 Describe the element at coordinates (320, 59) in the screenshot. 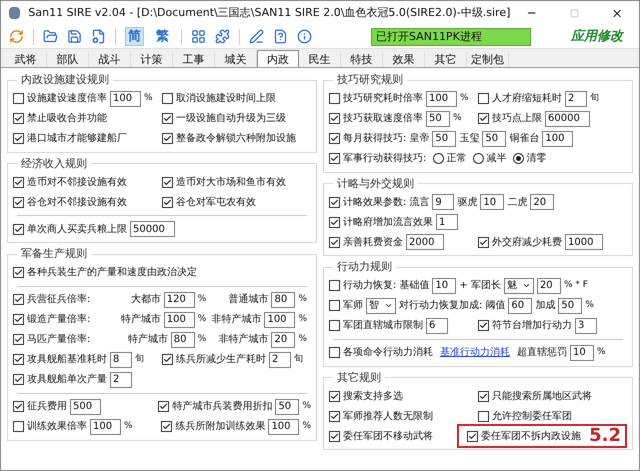

I see `tab: 民生` at that location.